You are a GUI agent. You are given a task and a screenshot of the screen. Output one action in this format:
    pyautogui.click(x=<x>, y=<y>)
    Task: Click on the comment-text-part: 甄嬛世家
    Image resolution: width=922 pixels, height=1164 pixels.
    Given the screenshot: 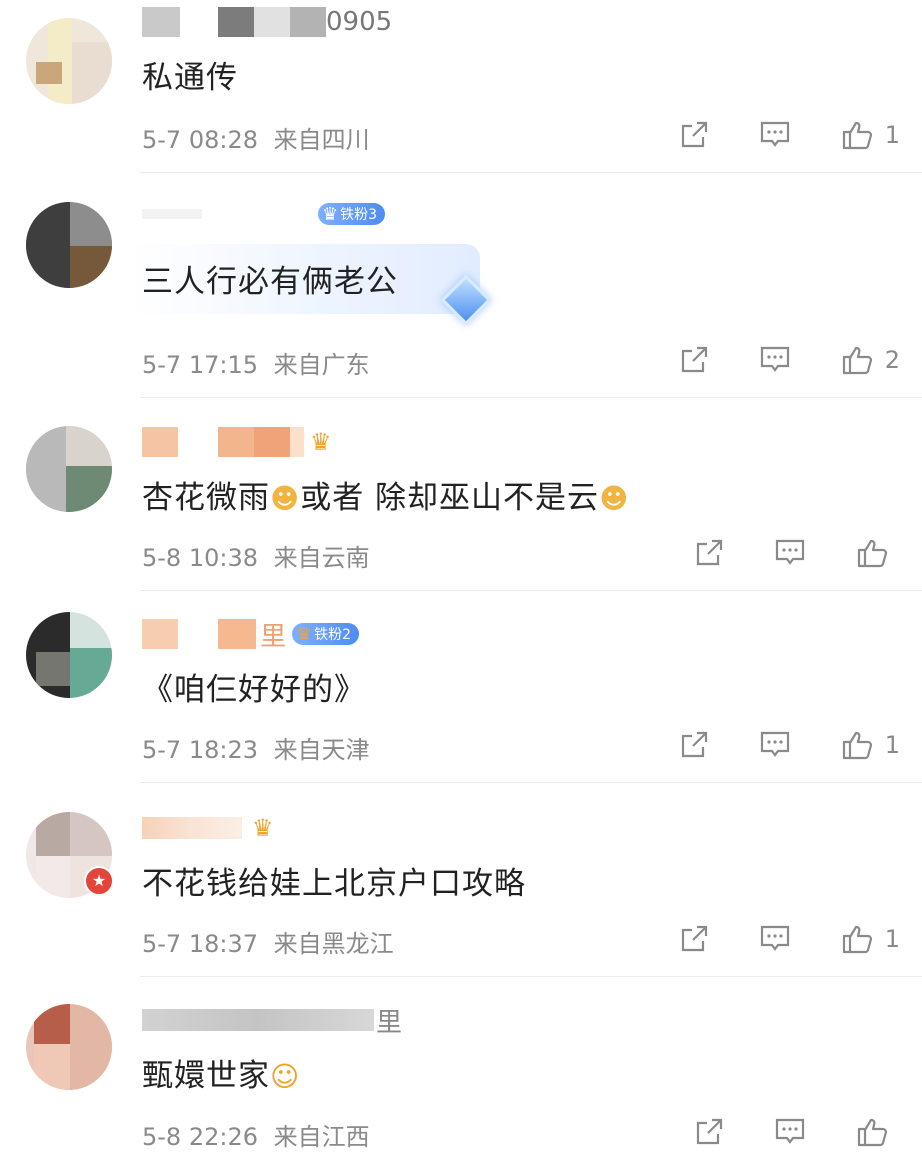 What is the action you would take?
    pyautogui.click(x=206, y=1076)
    